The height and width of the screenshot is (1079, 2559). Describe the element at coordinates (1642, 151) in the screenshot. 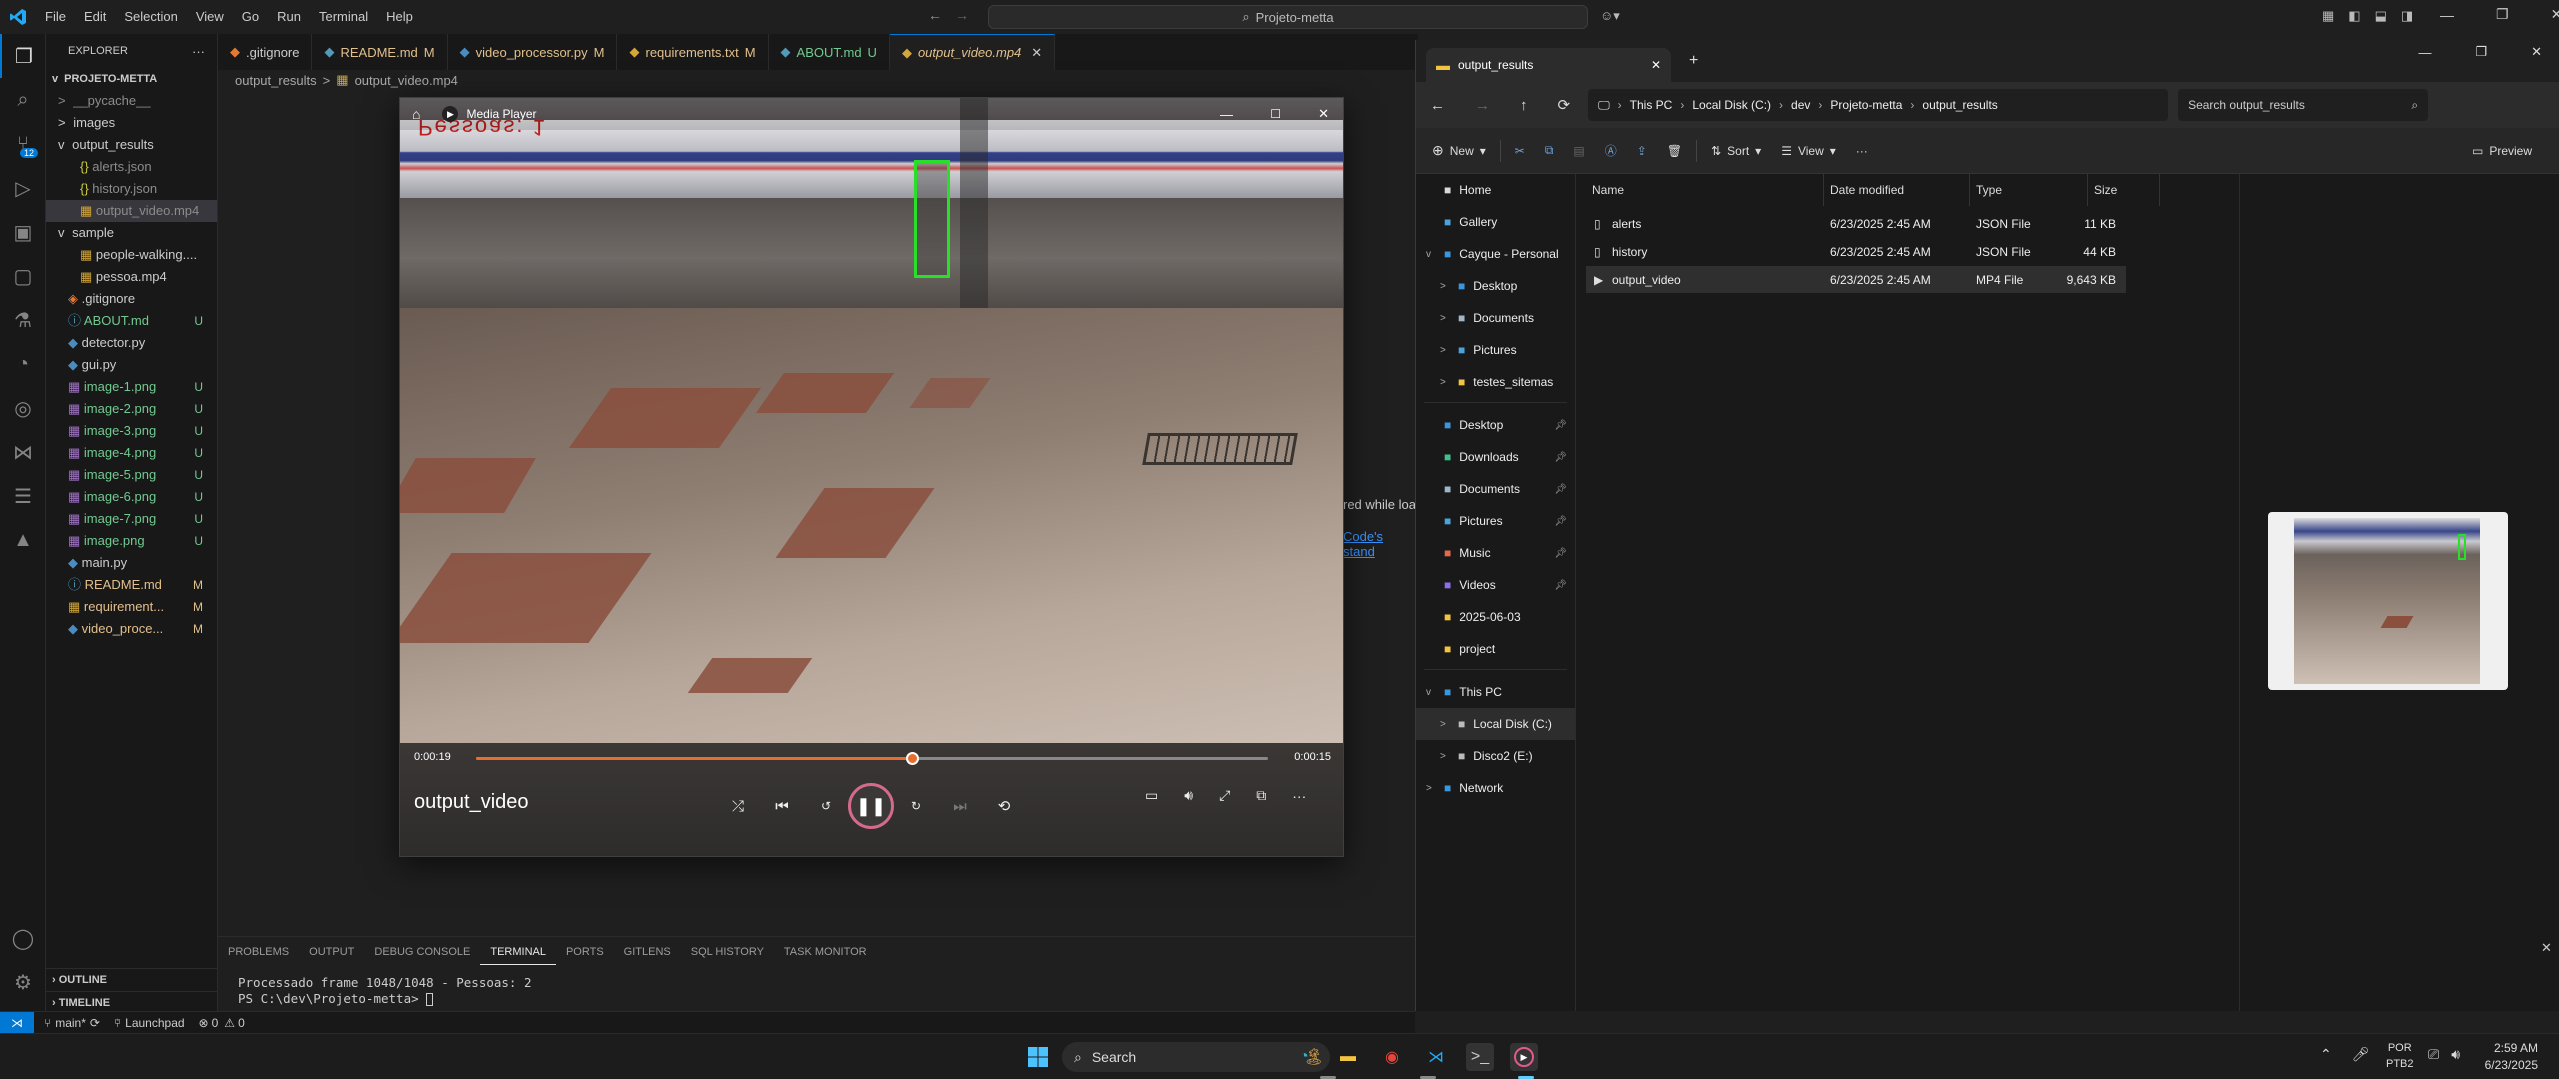

I see `share-icon: ⇪` at that location.